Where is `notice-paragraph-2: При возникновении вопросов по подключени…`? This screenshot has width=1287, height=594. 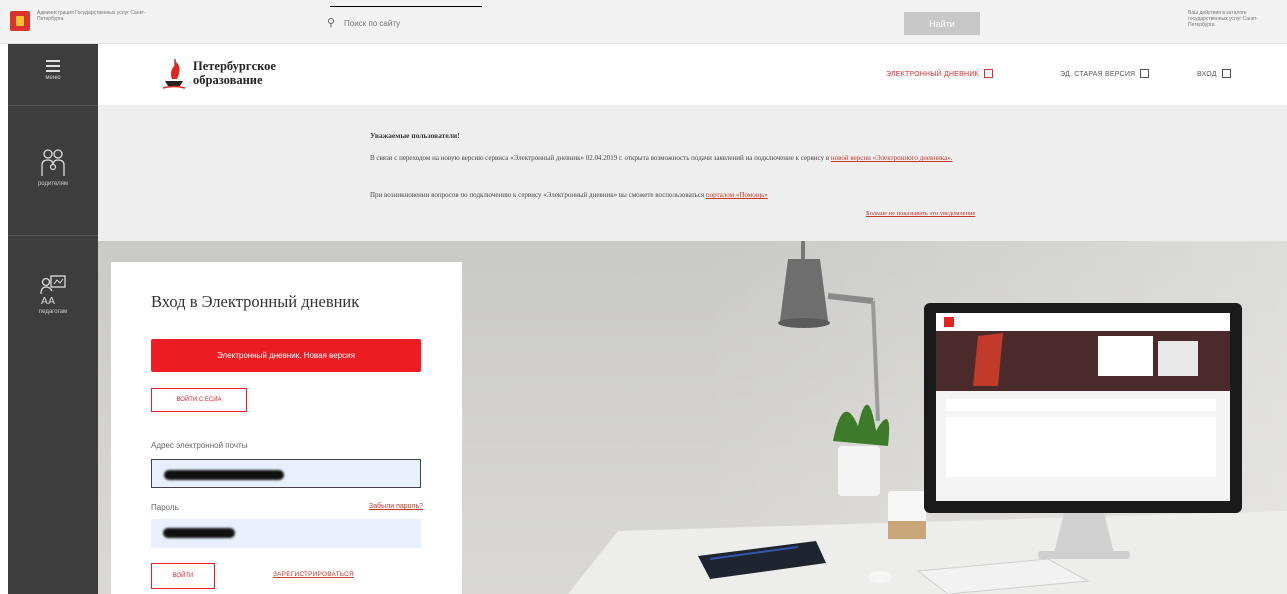 notice-paragraph-2: При возникновении вопросов по подключени… is located at coordinates (680, 195).